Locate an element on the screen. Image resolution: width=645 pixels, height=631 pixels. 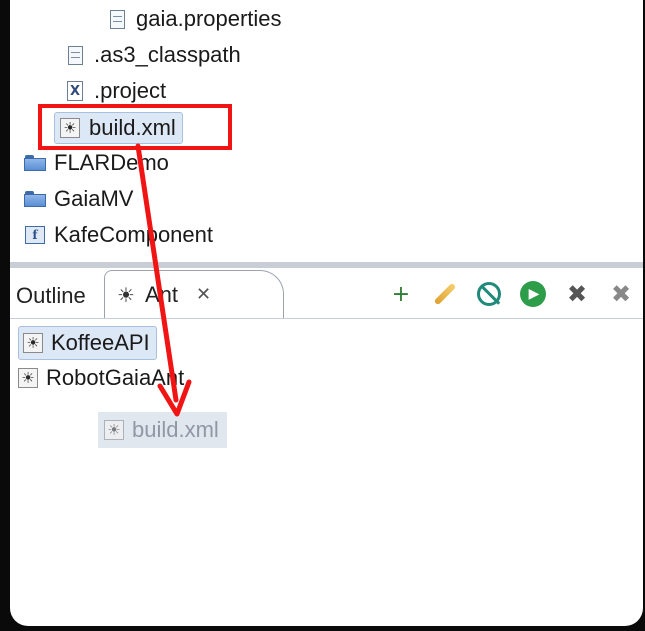
tree-item-as3-classpath: .as3_classpath is located at coordinates (152, 55).